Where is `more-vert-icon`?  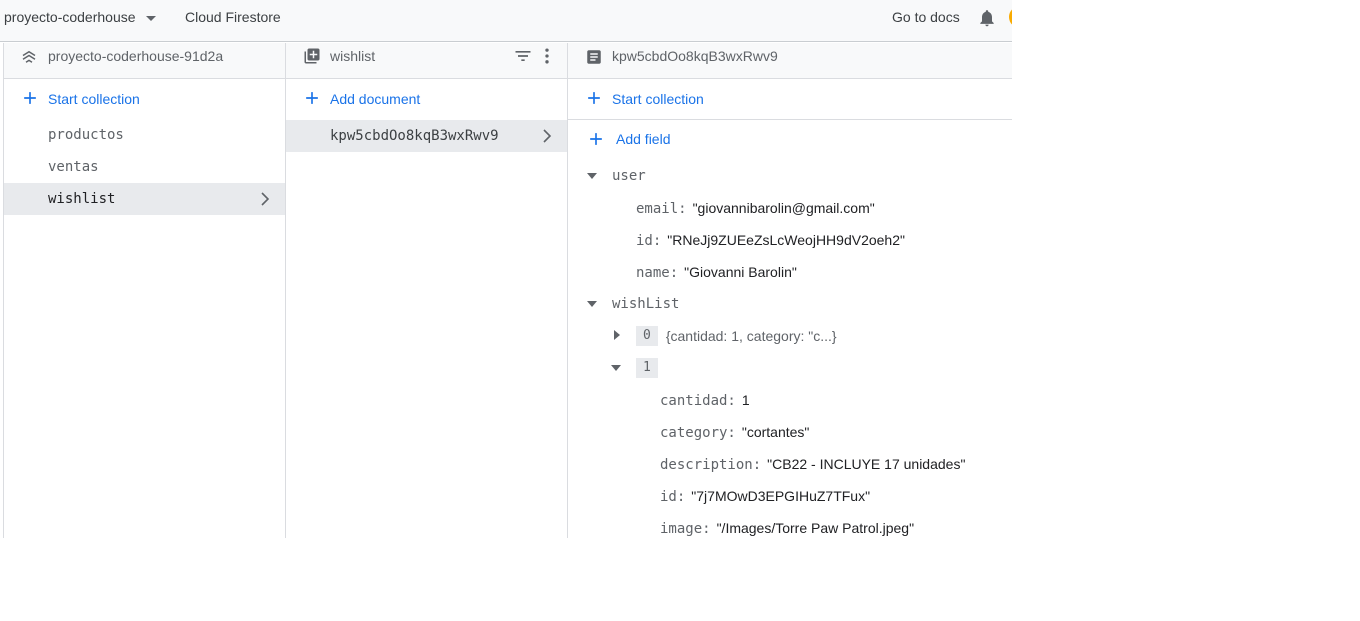 more-vert-icon is located at coordinates (547, 56).